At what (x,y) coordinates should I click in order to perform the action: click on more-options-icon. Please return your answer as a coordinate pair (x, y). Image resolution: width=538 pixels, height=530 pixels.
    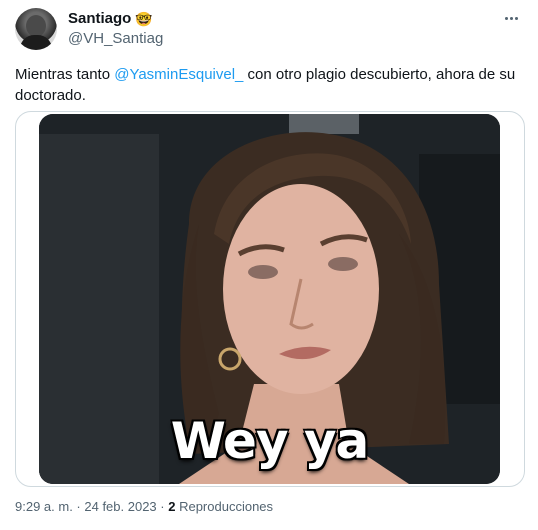
    Looking at the image, I should click on (511, 18).